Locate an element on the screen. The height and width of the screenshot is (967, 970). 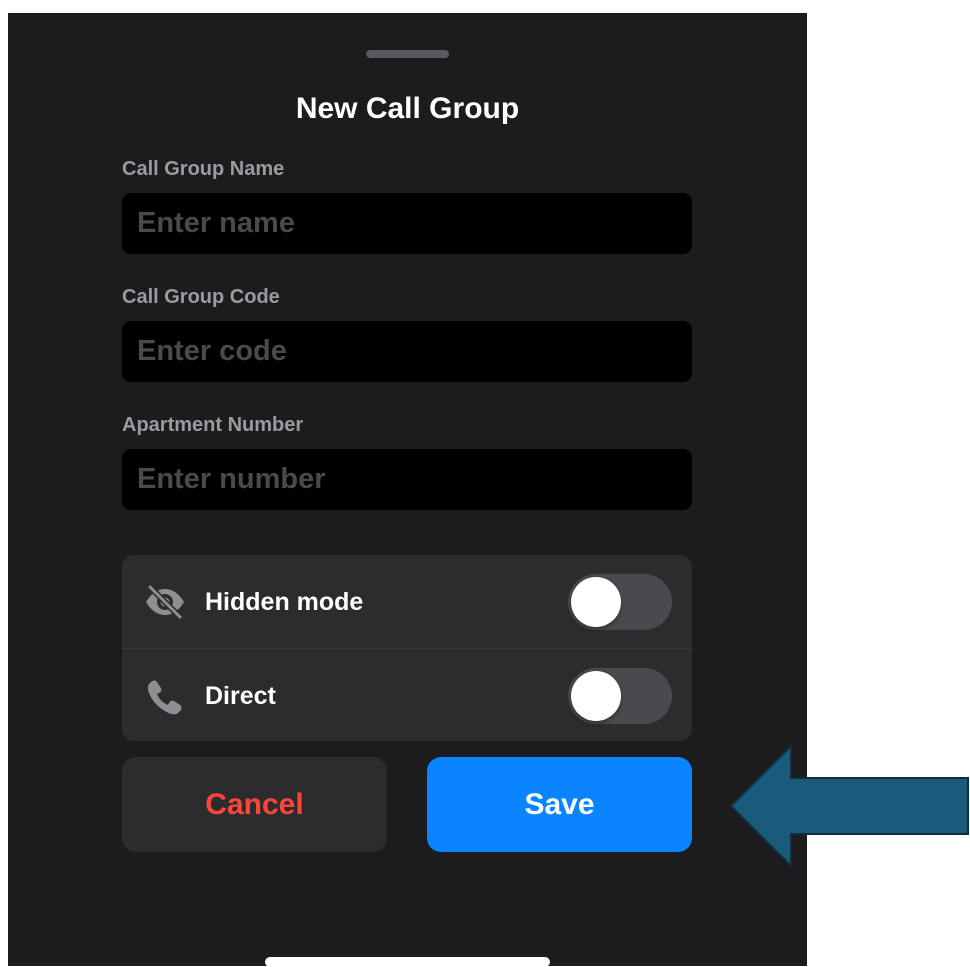
direct-toggle is located at coordinates (620, 696).